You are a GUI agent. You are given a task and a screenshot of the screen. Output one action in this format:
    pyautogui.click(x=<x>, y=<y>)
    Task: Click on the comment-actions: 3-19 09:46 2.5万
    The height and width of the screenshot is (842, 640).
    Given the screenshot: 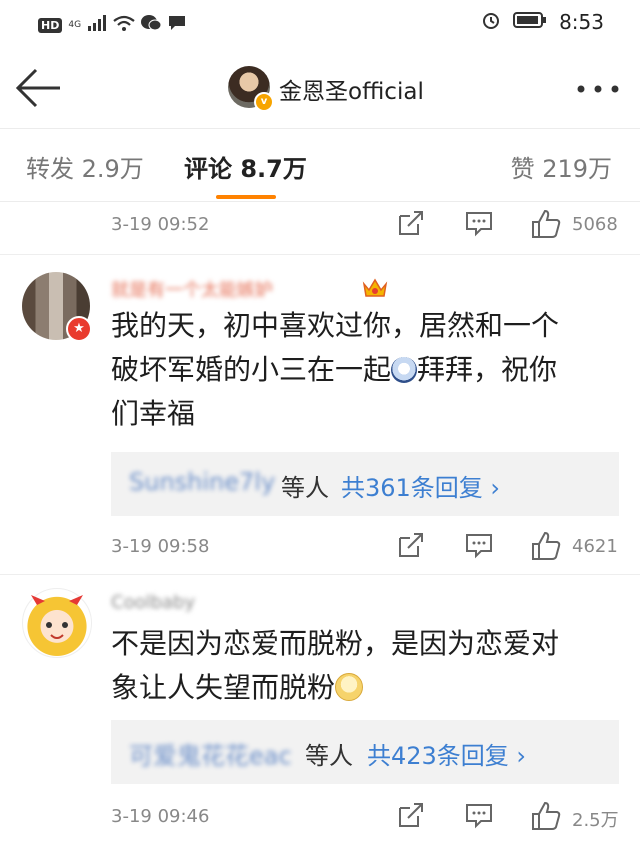 What is the action you would take?
    pyautogui.click(x=320, y=818)
    